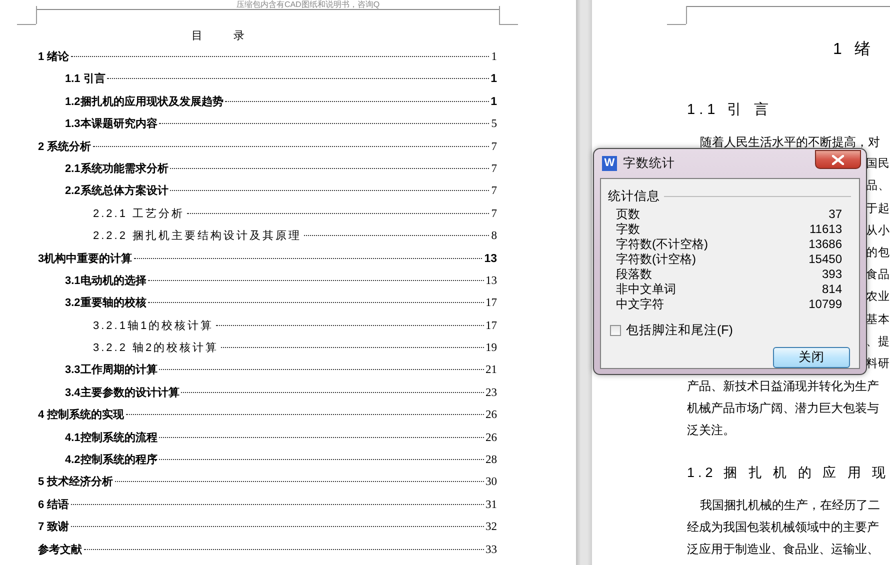 Image resolution: width=890 pixels, height=565 pixels. Describe the element at coordinates (225, 36) in the screenshot. I see `toc-title: 目 录` at that location.